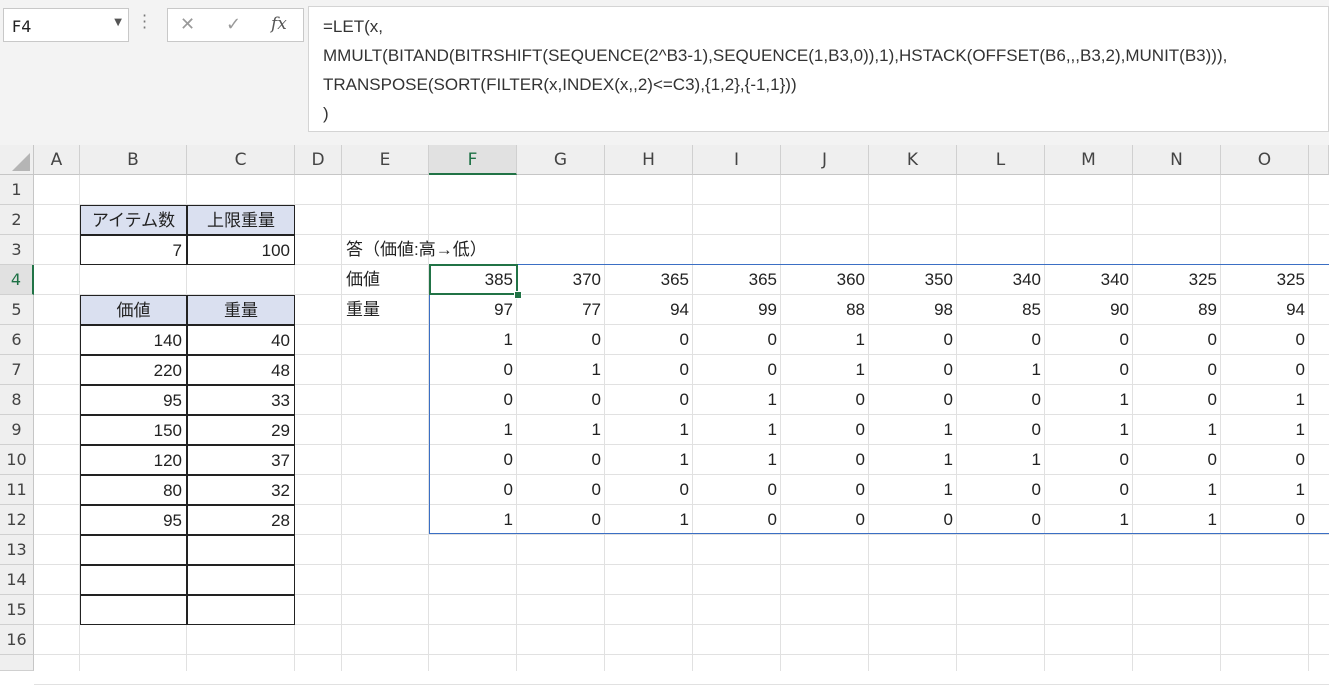  What do you see at coordinates (279, 24) in the screenshot?
I see `insert-function-icon: fx` at bounding box center [279, 24].